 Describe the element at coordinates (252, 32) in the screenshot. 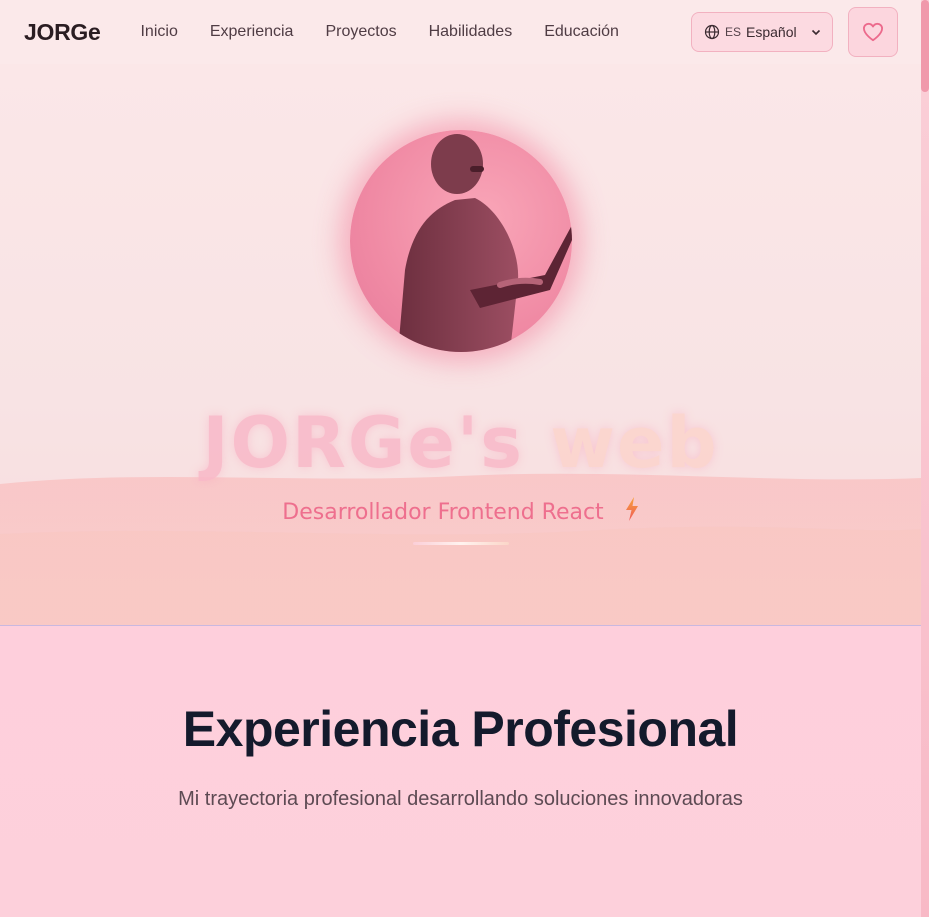

I see `nav-item-experiencia: Experiencia` at that location.